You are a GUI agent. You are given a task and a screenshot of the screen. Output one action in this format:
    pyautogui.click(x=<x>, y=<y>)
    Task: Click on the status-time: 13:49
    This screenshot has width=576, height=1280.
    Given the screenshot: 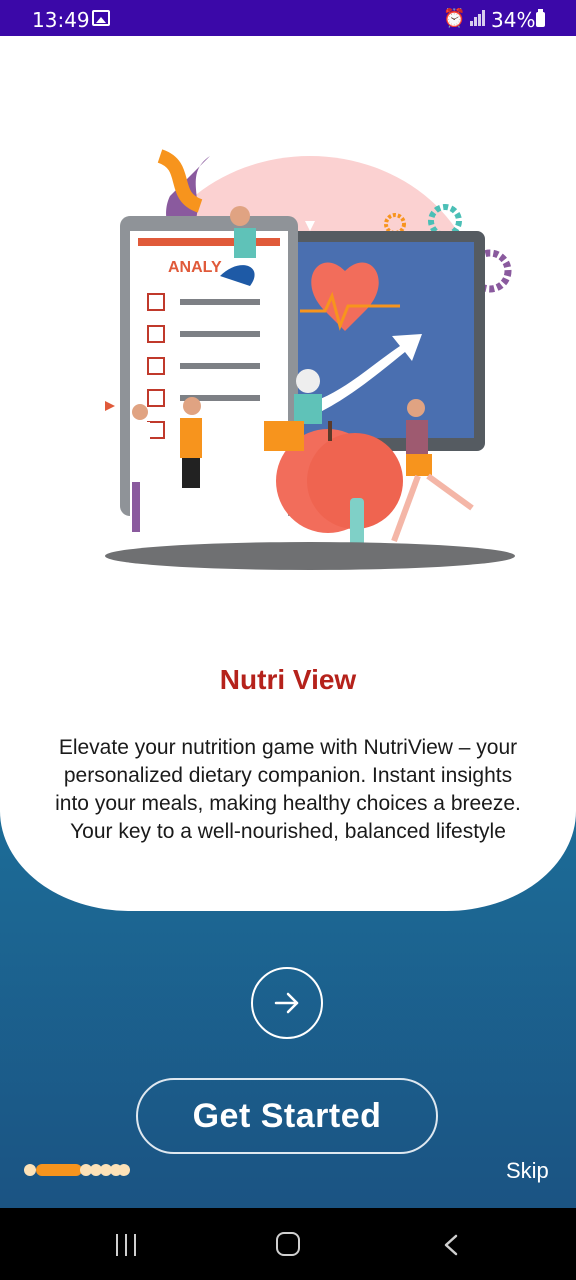 What is the action you would take?
    pyautogui.click(x=61, y=20)
    